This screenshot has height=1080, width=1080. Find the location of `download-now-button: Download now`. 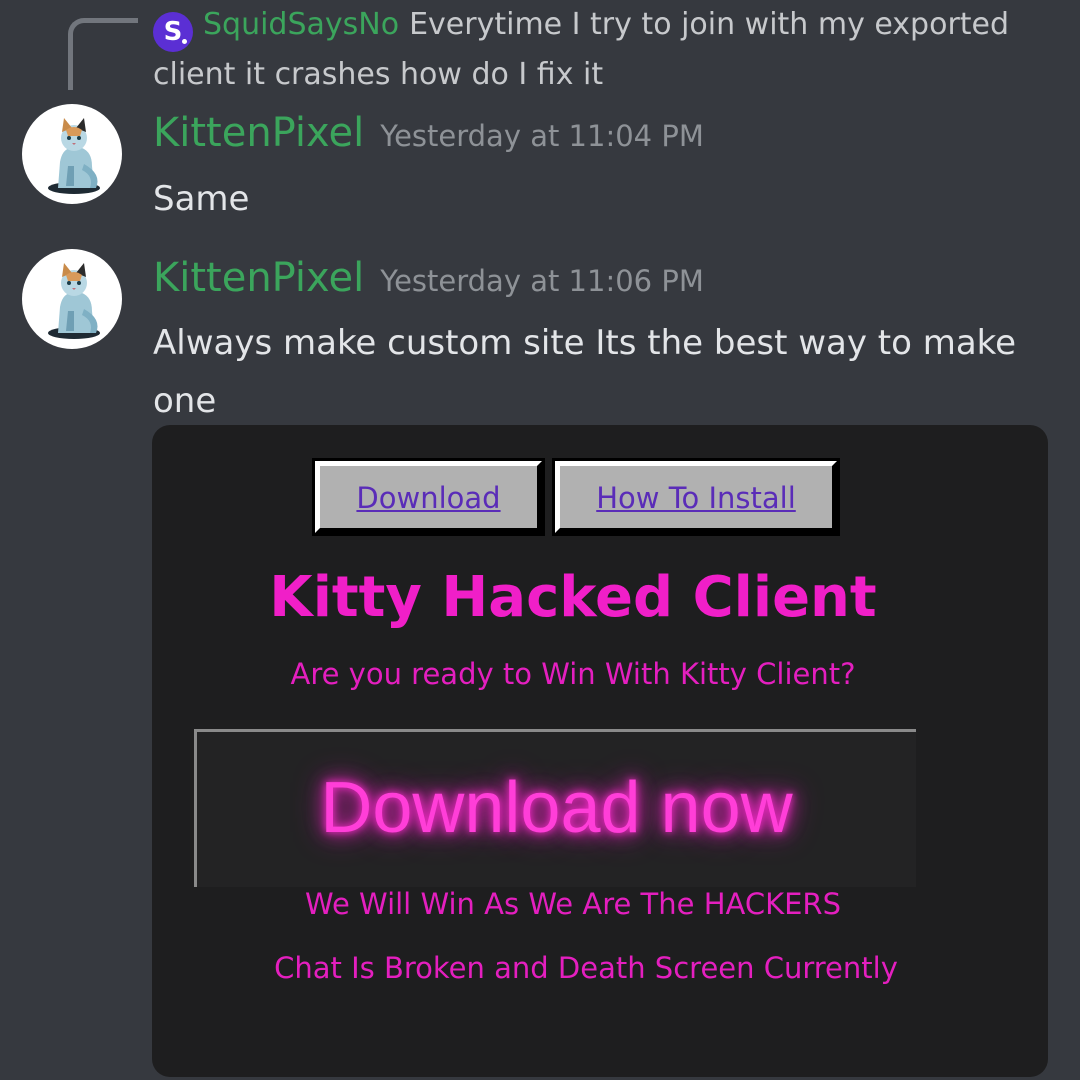

download-now-button: Download now is located at coordinates (555, 808).